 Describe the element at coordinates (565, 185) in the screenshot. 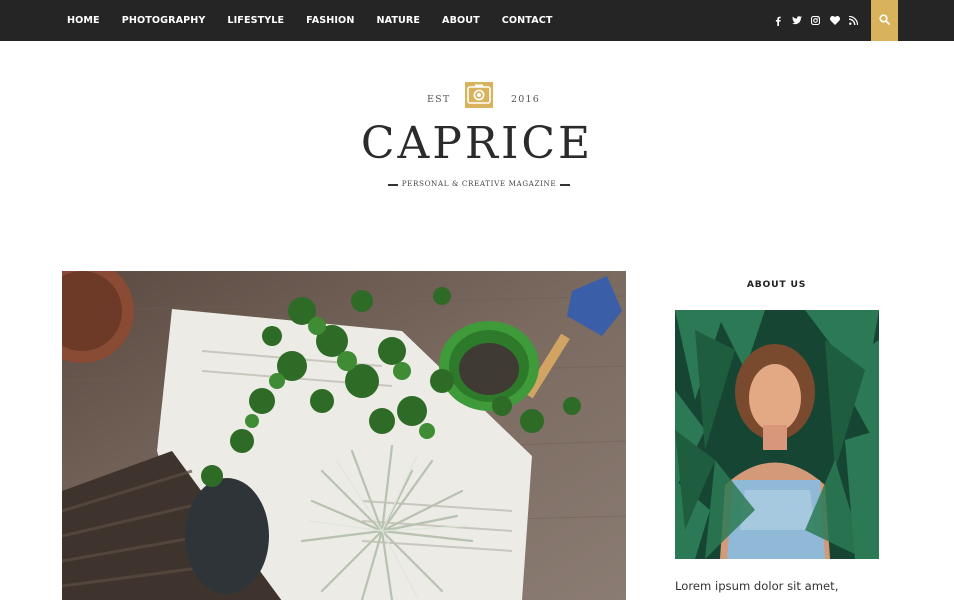

I see `tagline-dash-right` at that location.